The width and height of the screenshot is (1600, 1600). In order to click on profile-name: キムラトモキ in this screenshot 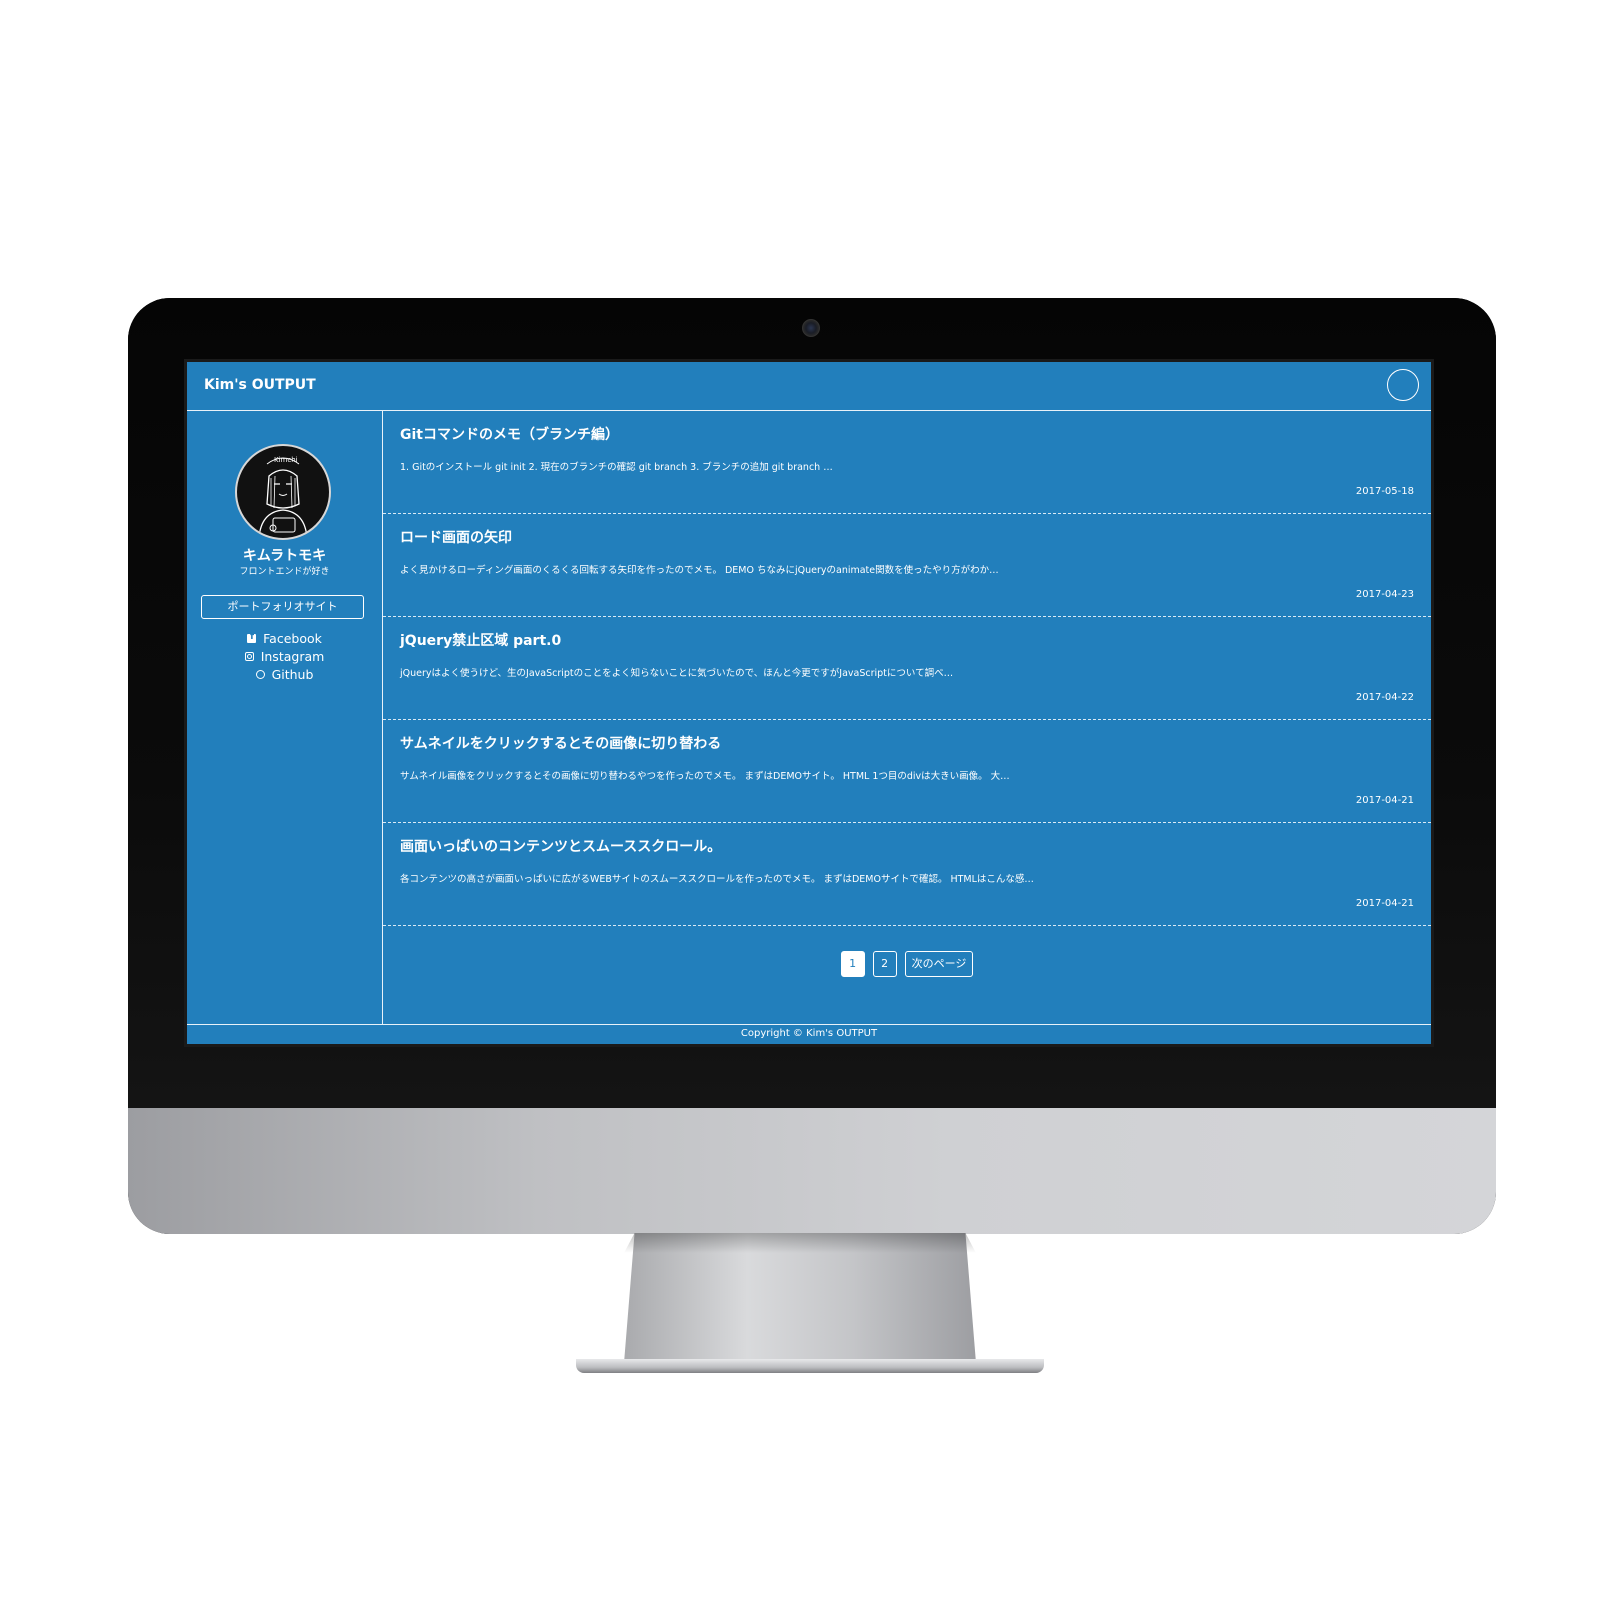, I will do `click(284, 556)`.